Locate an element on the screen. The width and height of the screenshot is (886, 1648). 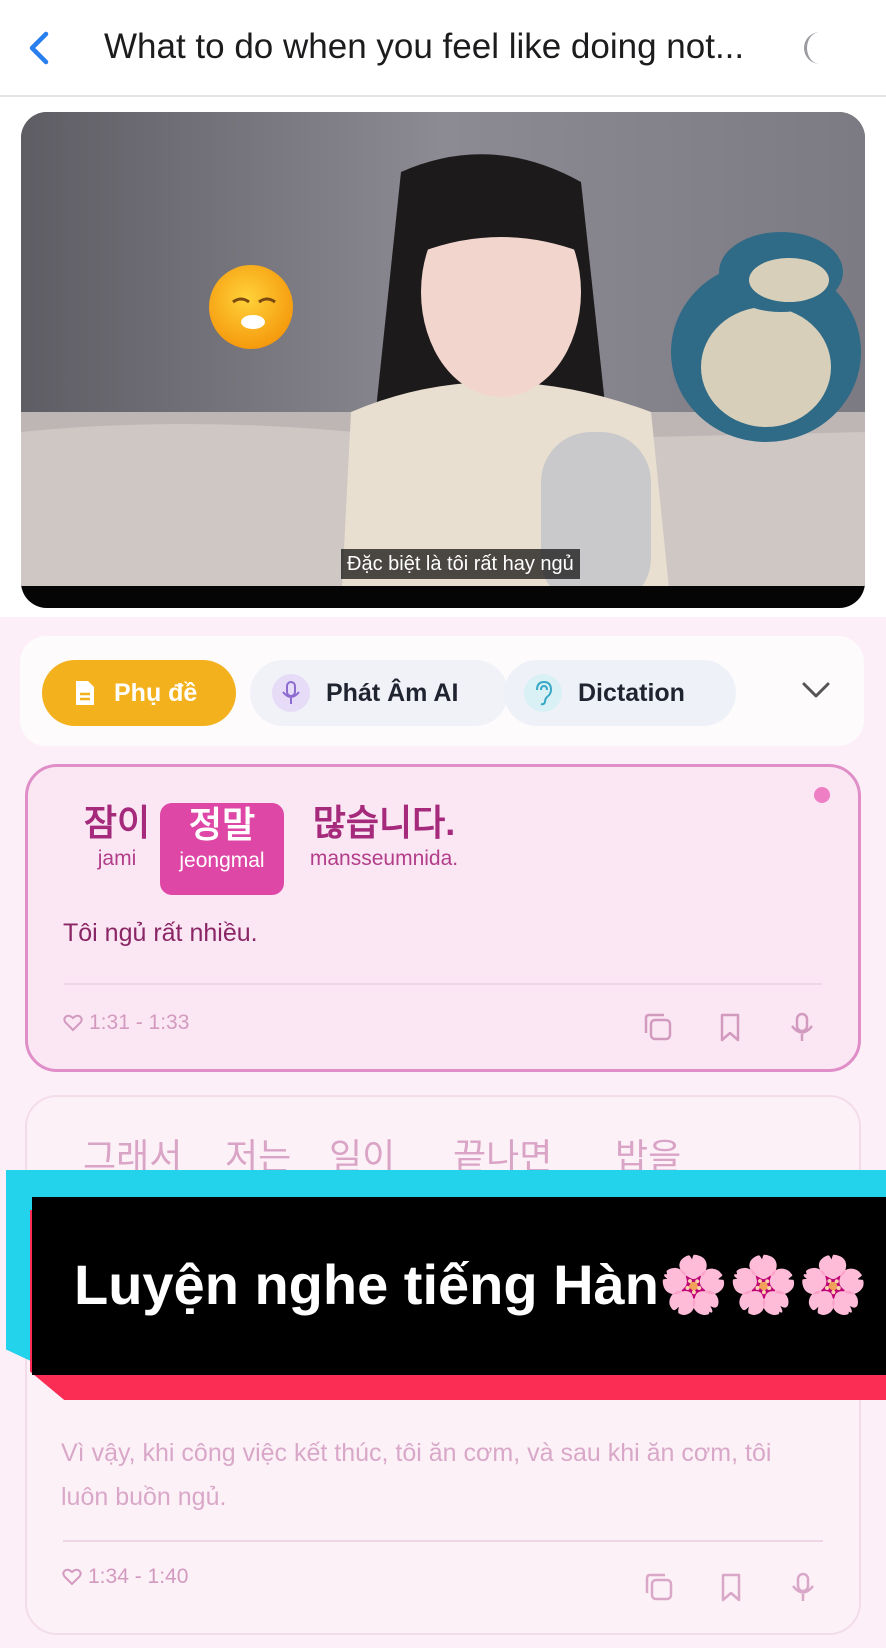
timestamp-text: 1:31 - 1:33 is located at coordinates (139, 1022).